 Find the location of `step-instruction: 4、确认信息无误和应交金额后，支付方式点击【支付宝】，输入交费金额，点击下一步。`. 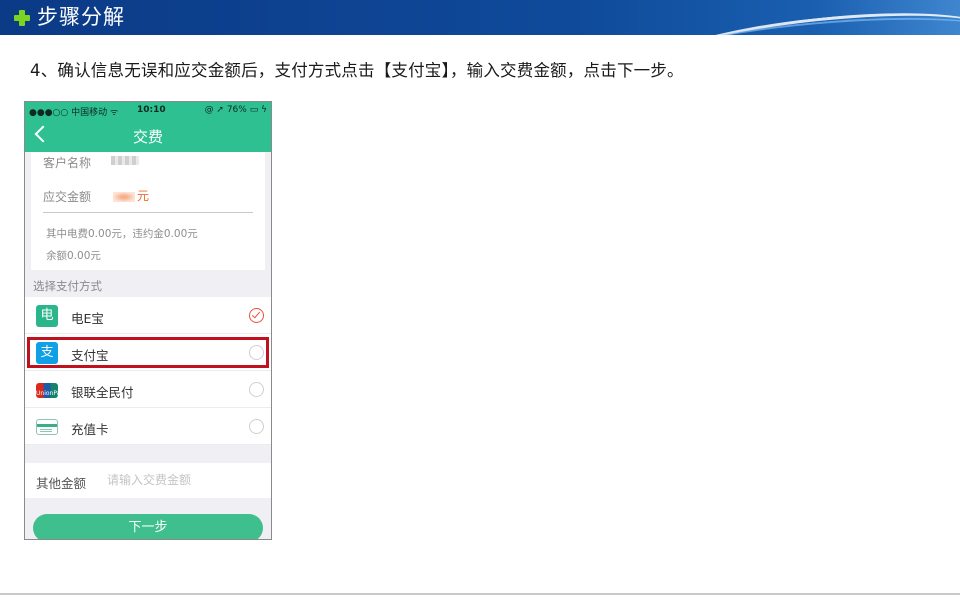

step-instruction: 4、确认信息无误和应交金额后，支付方式点击【支付宝】，输入交费金额，点击下一步。 is located at coordinates (357, 70).